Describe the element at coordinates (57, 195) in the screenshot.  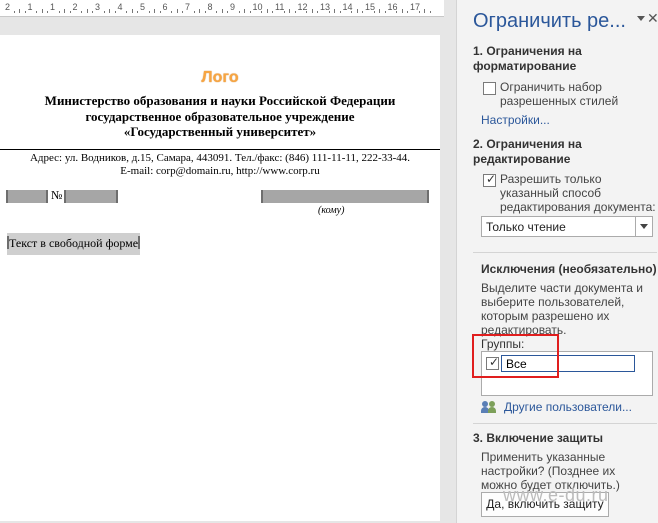
I see `number-sign: №` at that location.